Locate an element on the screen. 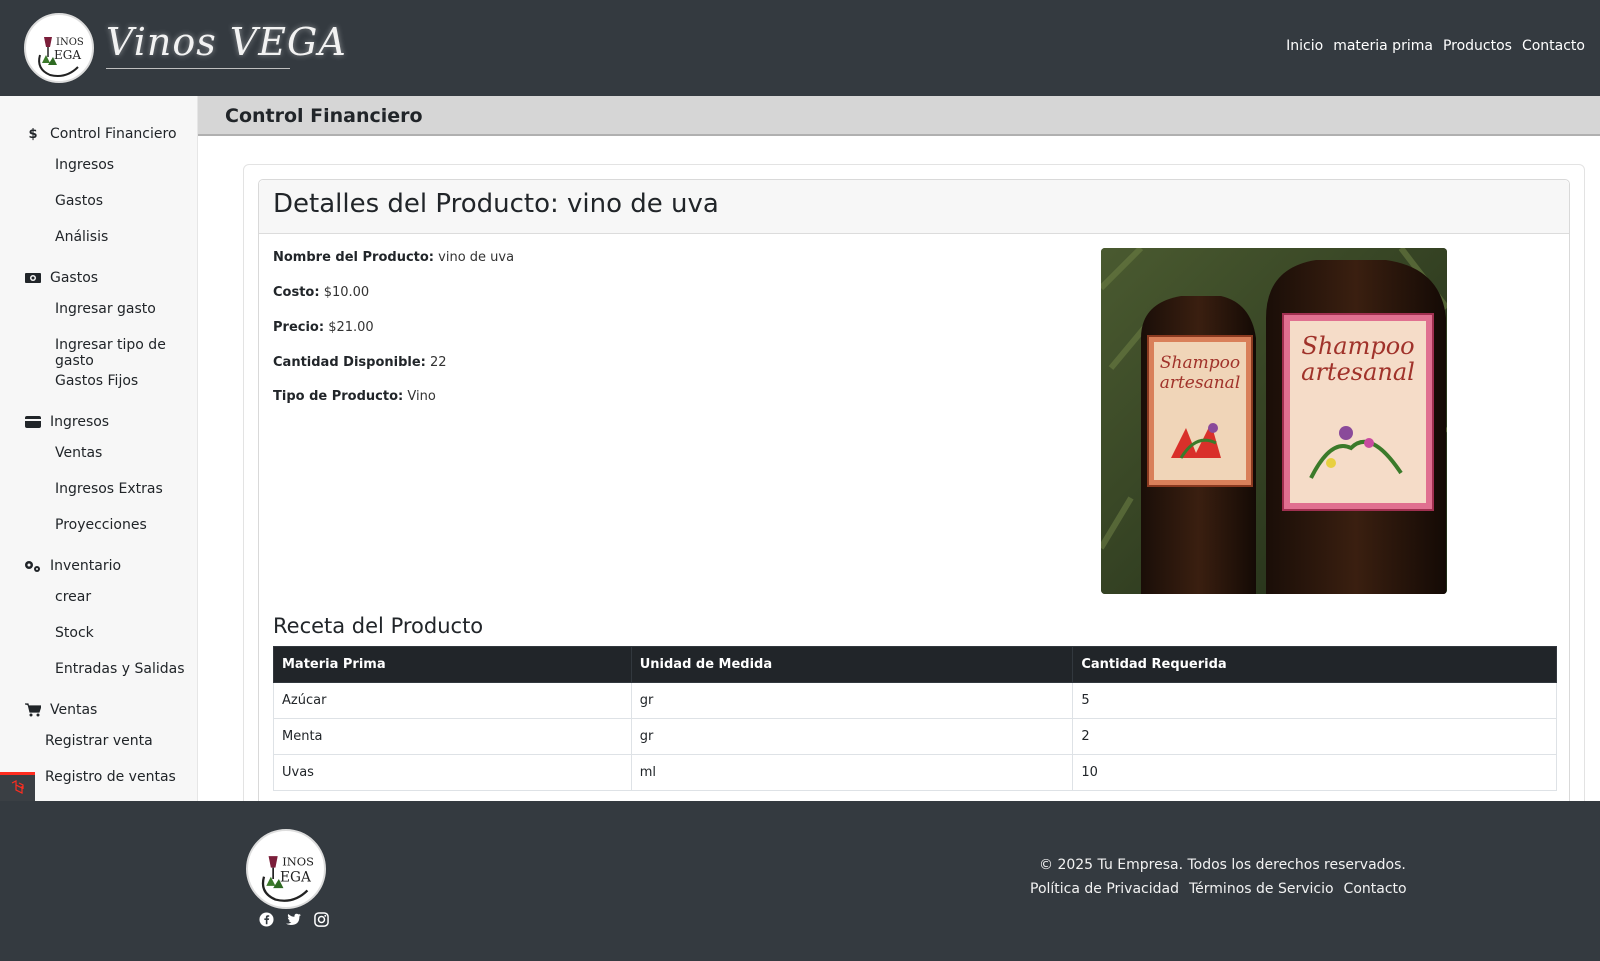 The width and height of the screenshot is (1600, 961). field-cantidad: Cantidad Disponible: 22 is located at coordinates (360, 362).